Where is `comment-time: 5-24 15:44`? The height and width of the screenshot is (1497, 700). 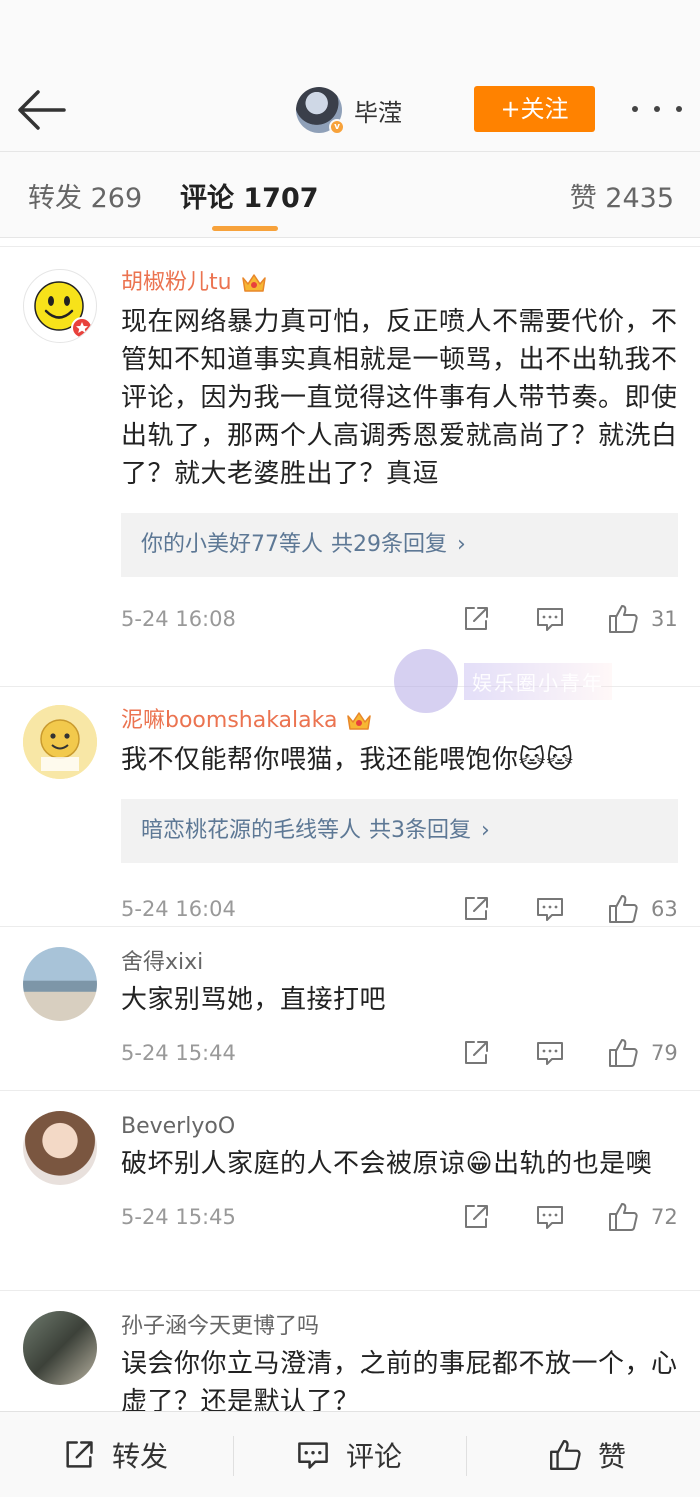 comment-time: 5-24 15:44 is located at coordinates (178, 1053).